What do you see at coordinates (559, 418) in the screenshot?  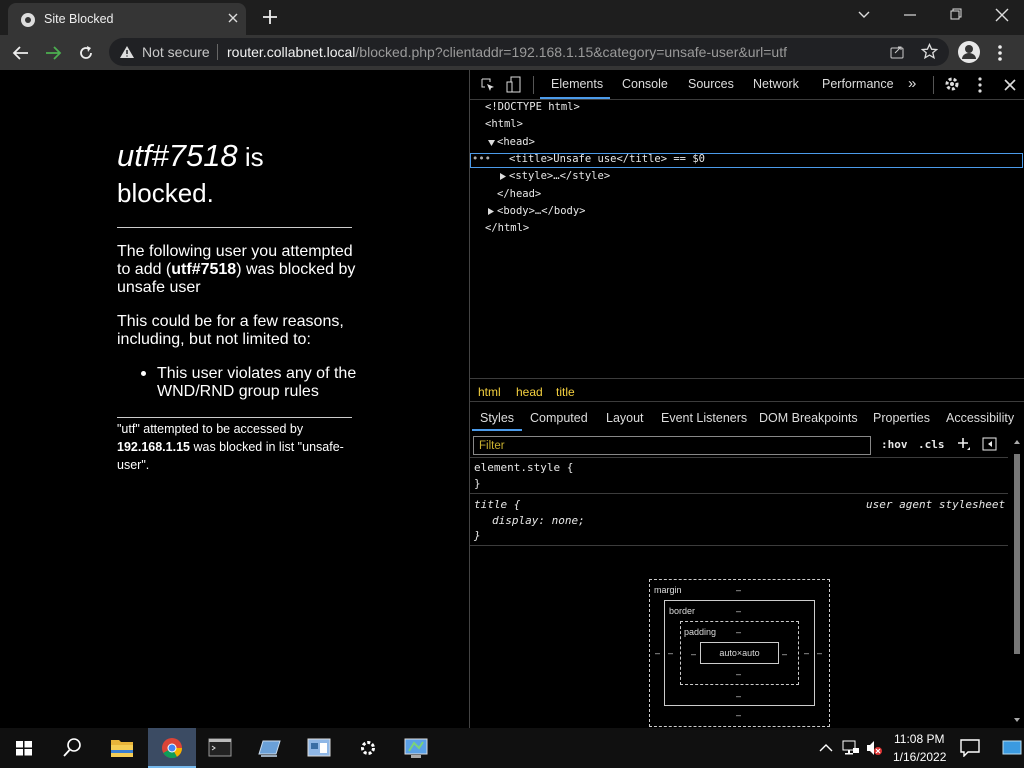 I see `tab-computed: Computed` at bounding box center [559, 418].